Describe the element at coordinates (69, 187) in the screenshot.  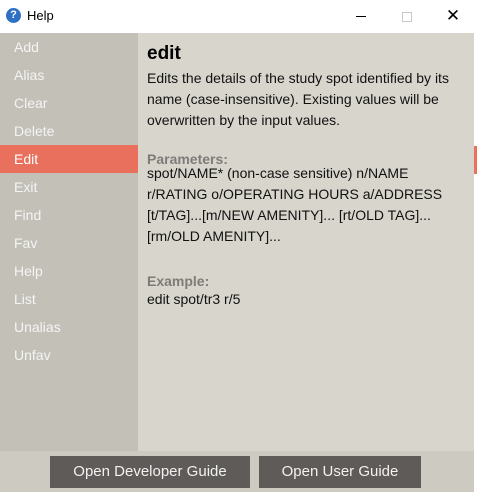
I see `sidebar-item-exit: Exit` at that location.